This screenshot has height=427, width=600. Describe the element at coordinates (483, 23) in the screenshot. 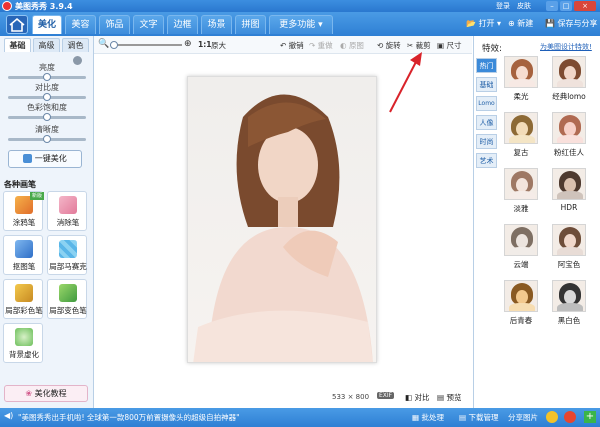

I see `open-button: 📂 打开 ▾` at that location.